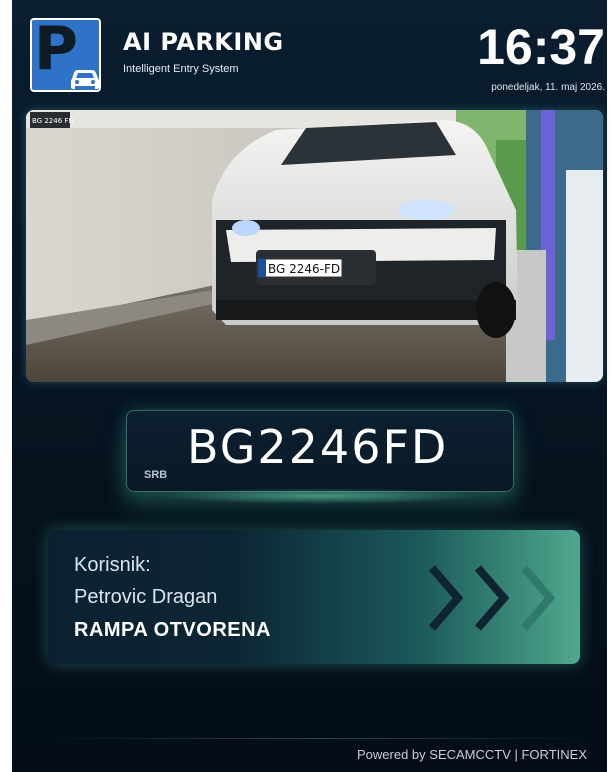  I want to click on clock-time: 16:37, so click(541, 47).